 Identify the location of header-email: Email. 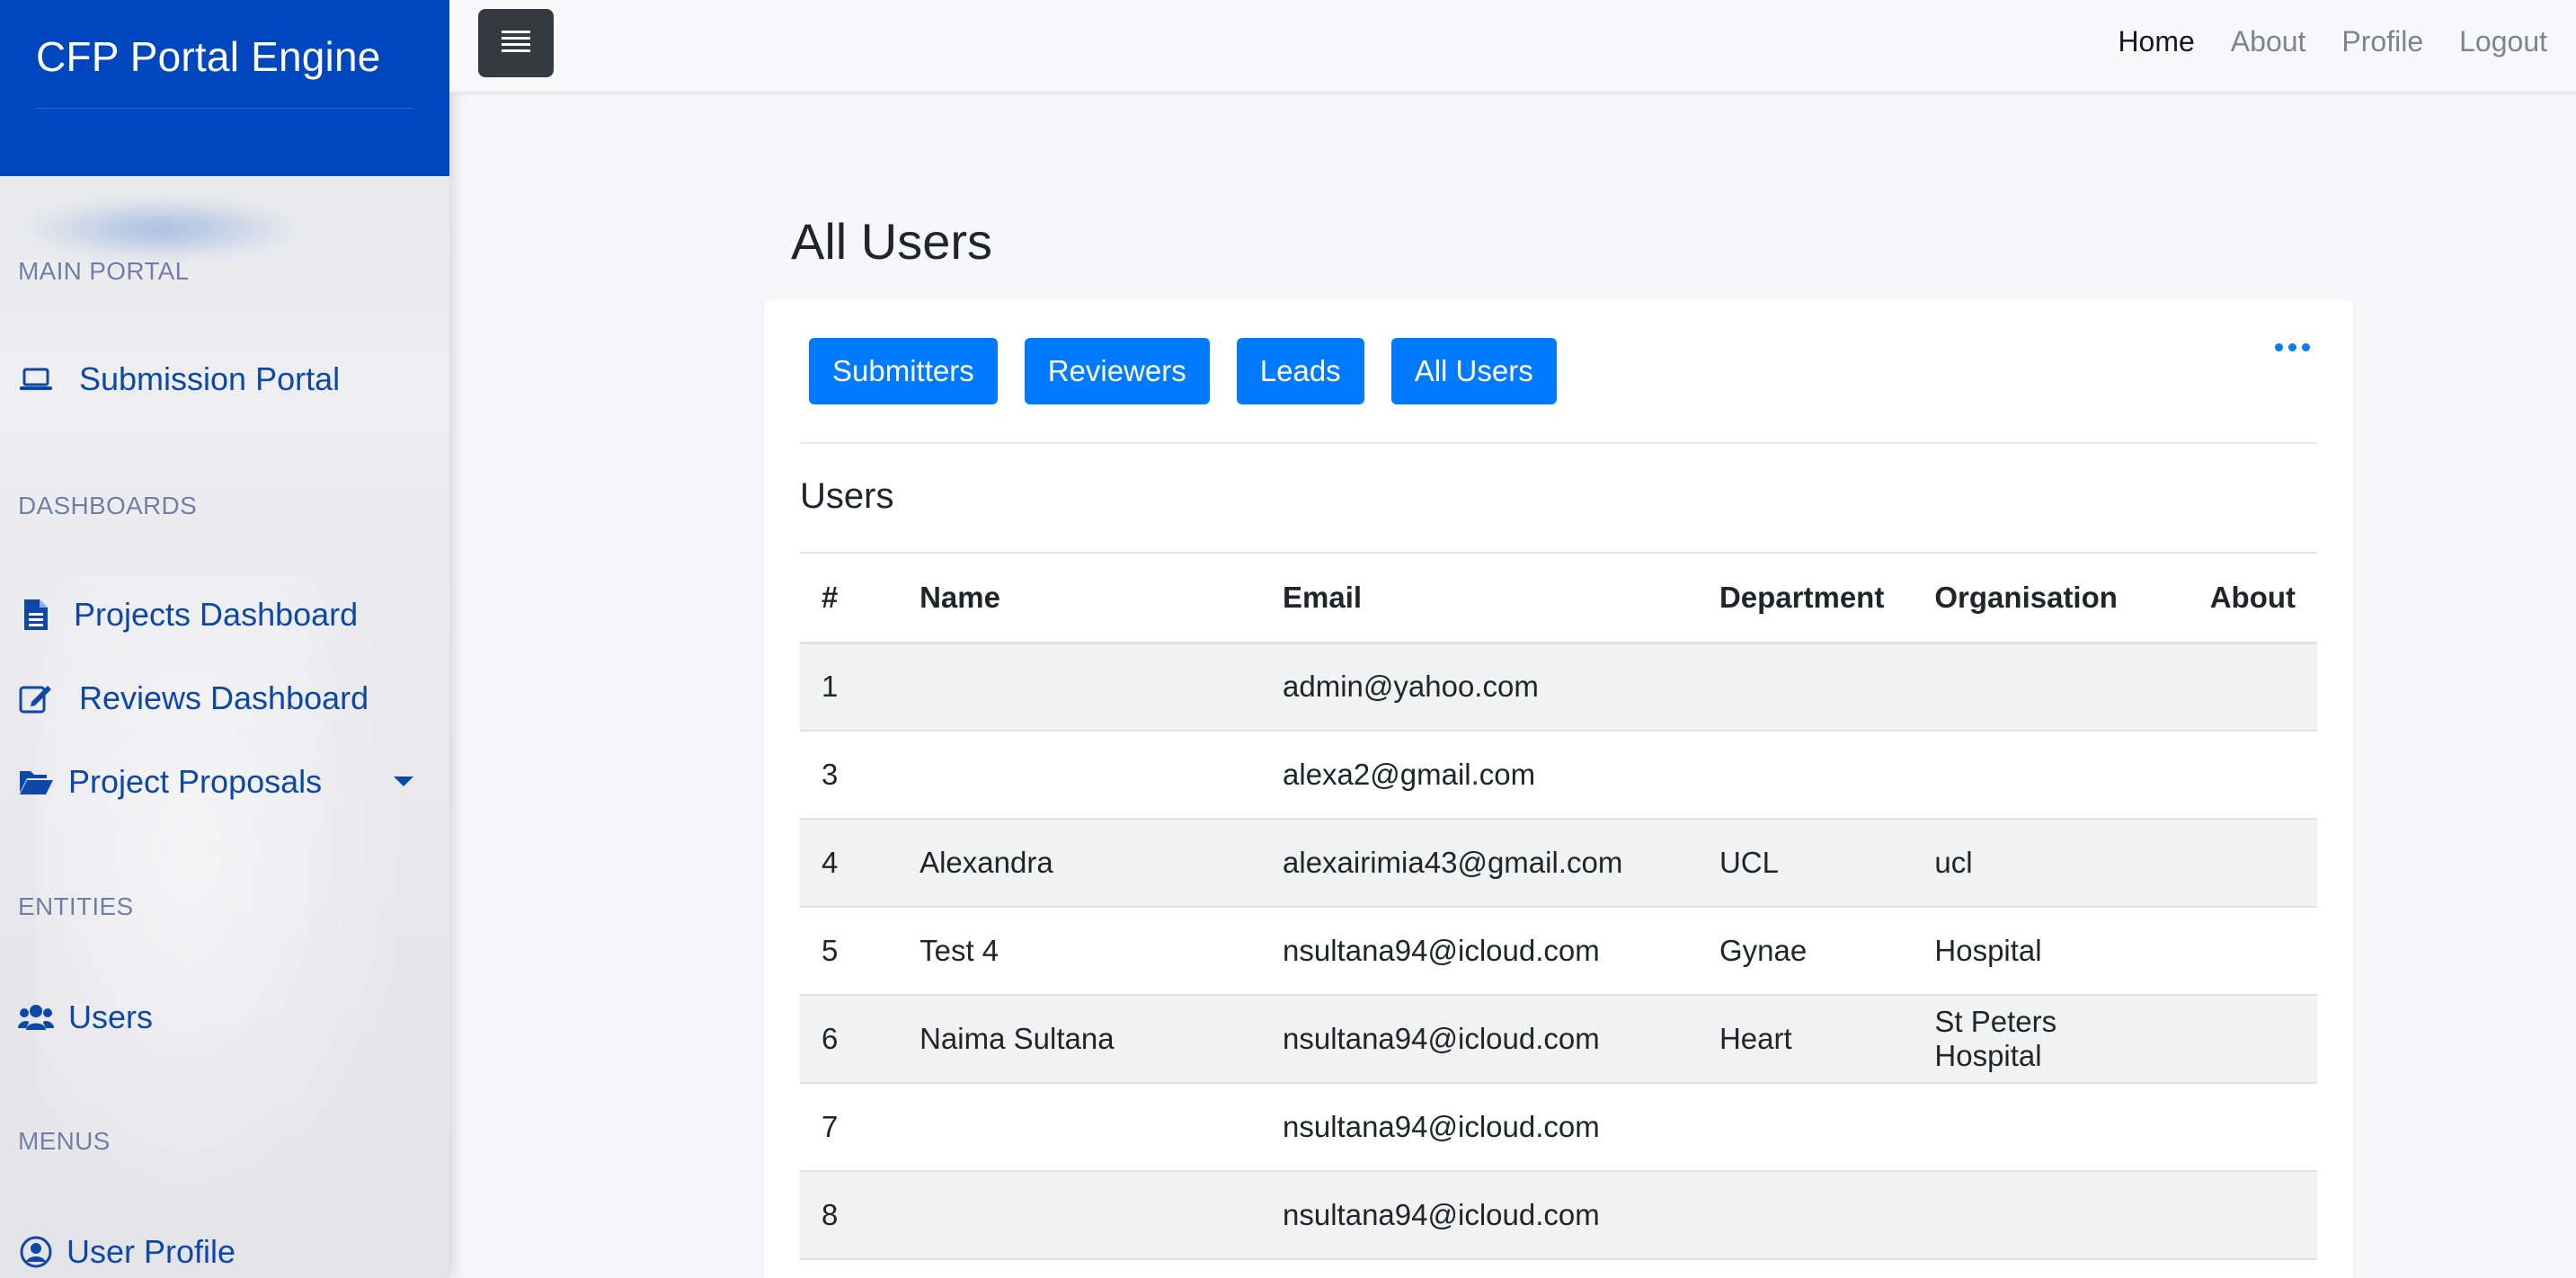
(1479, 598).